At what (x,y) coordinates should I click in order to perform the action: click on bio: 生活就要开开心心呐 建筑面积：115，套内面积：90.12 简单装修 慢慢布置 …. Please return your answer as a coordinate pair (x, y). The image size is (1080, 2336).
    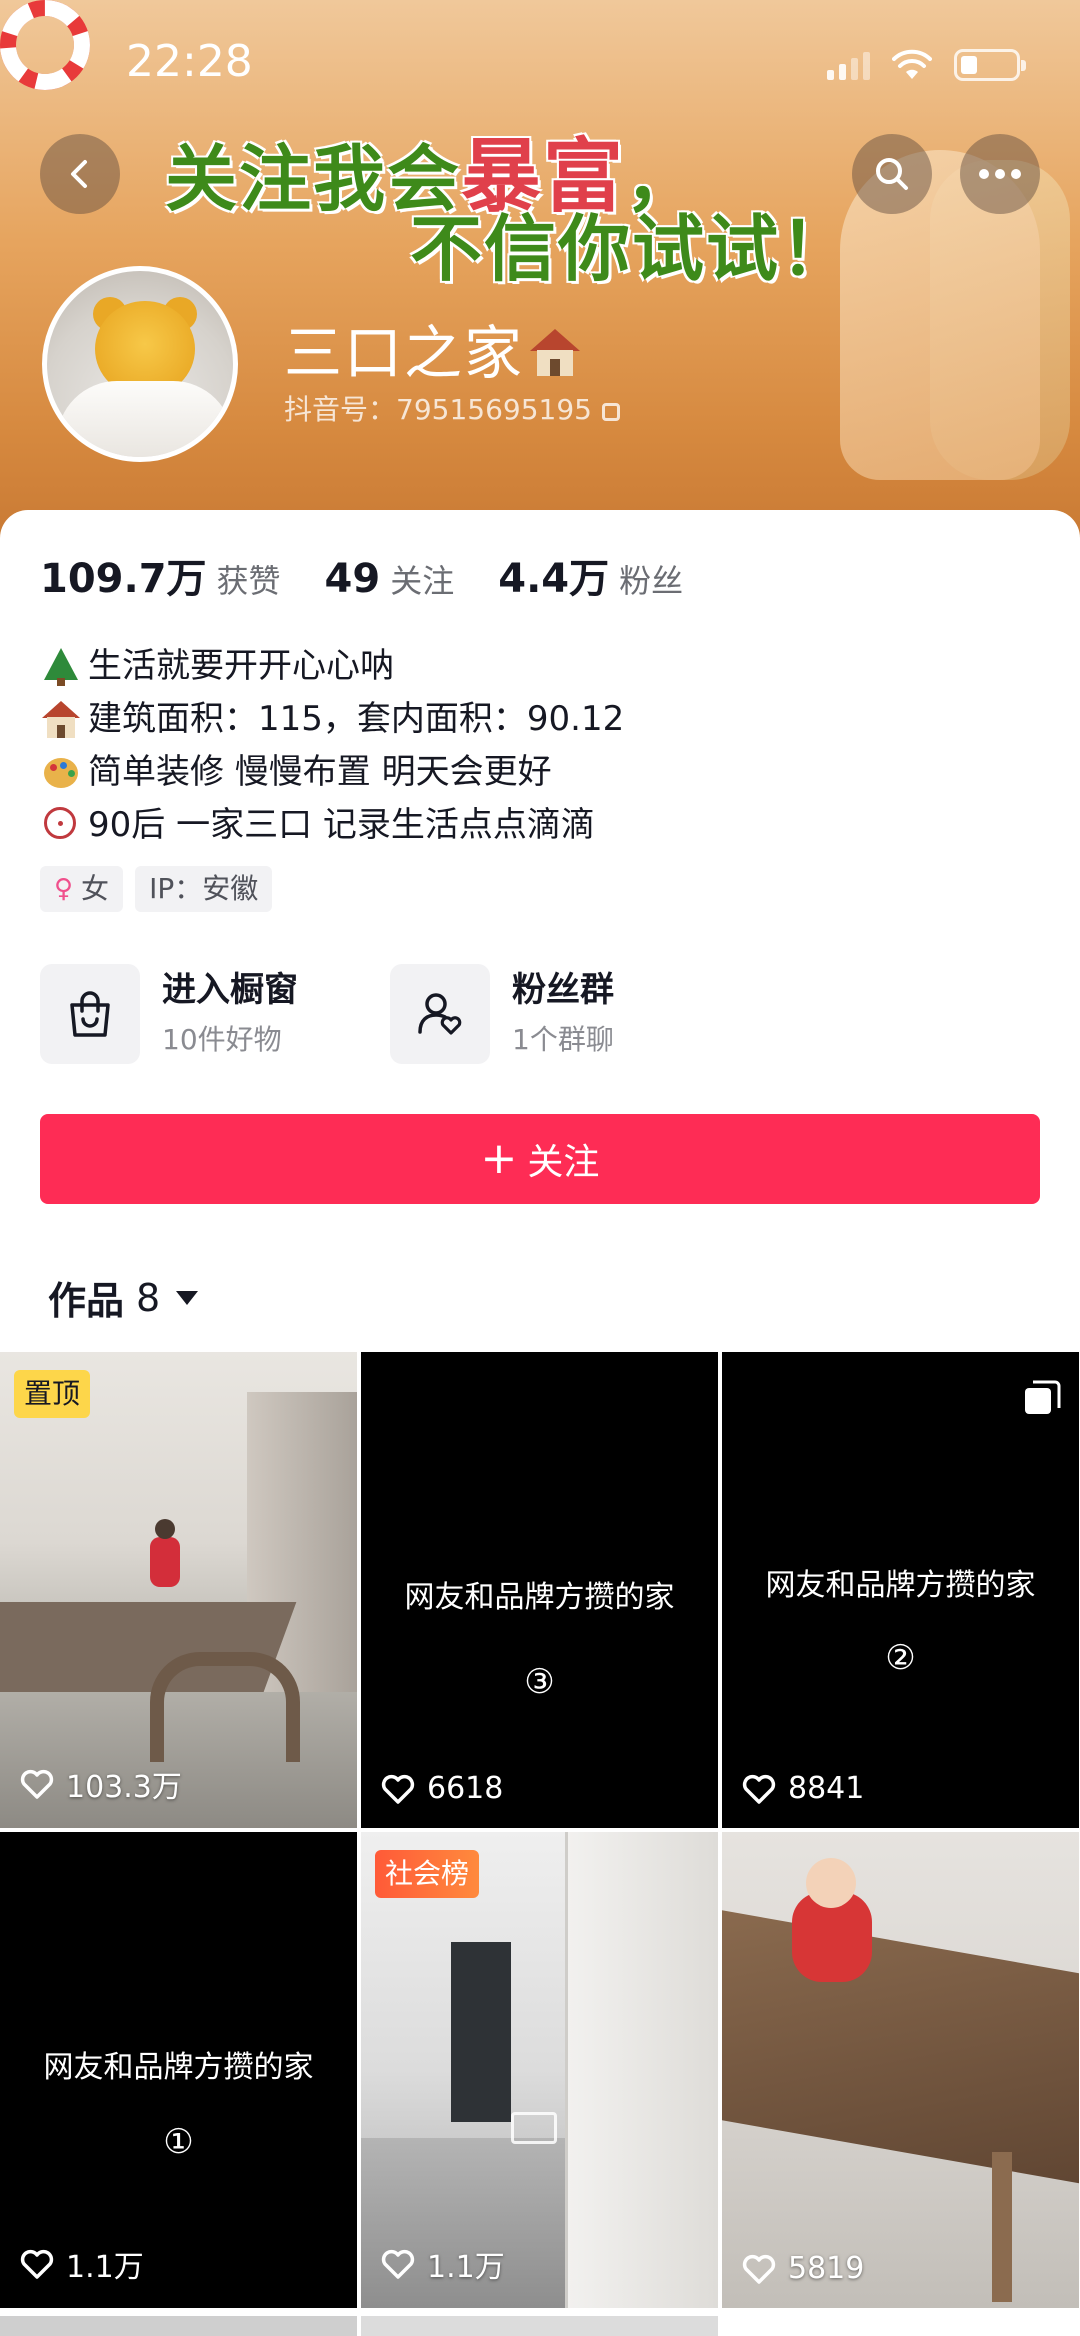
    Looking at the image, I should click on (333, 746).